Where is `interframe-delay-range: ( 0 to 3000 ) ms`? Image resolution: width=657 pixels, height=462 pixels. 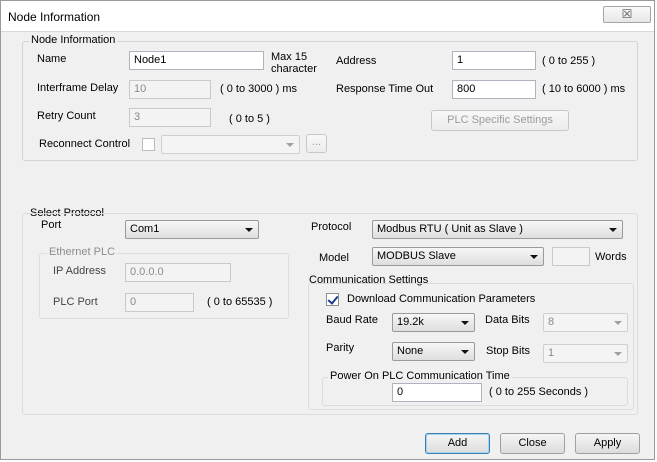 interframe-delay-range: ( 0 to 3000 ) ms is located at coordinates (259, 89).